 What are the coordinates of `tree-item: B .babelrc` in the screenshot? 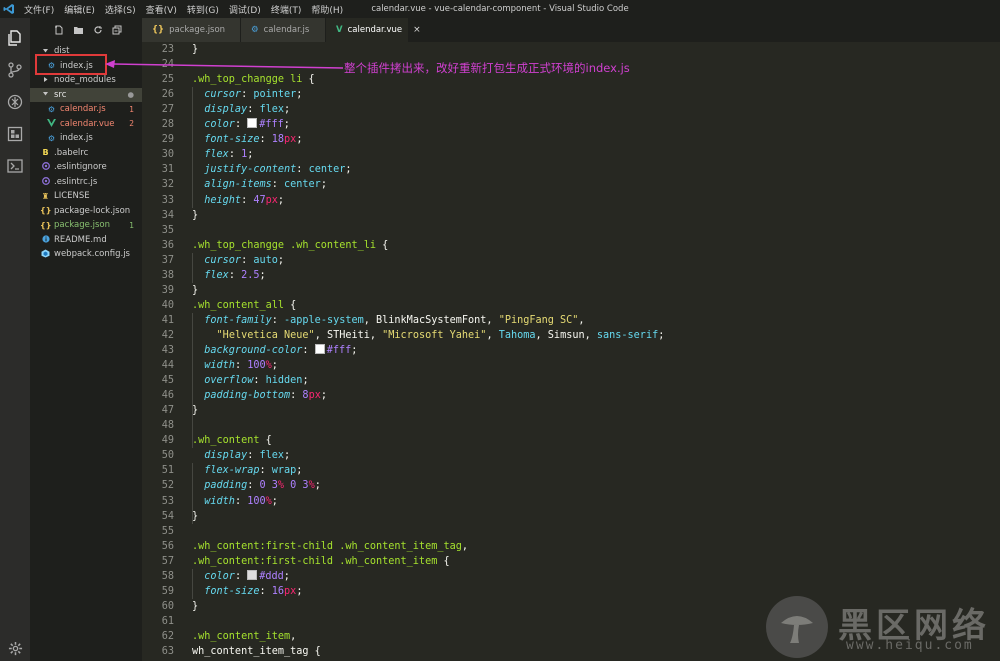 It's located at (86, 153).